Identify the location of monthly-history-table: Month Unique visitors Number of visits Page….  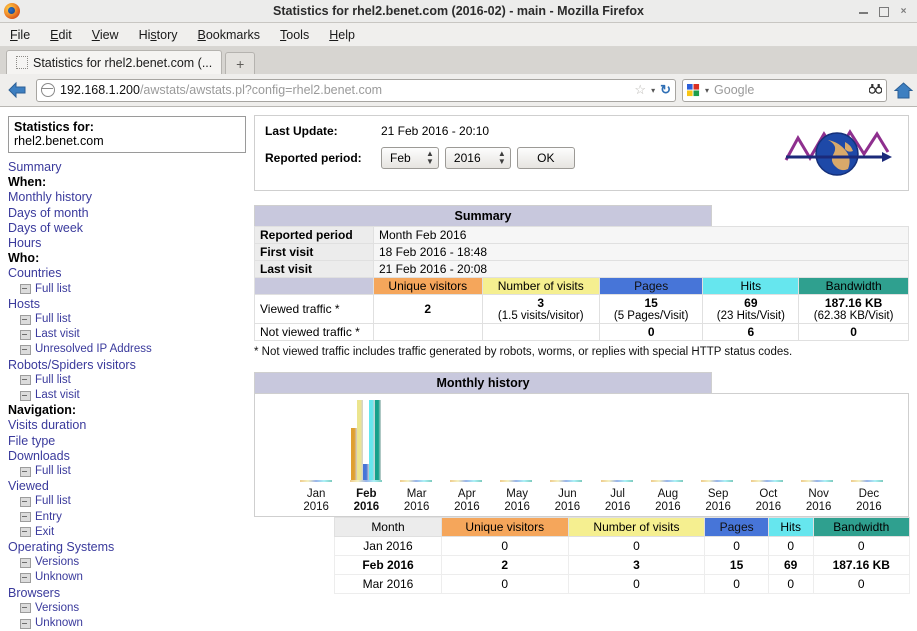
(622, 555).